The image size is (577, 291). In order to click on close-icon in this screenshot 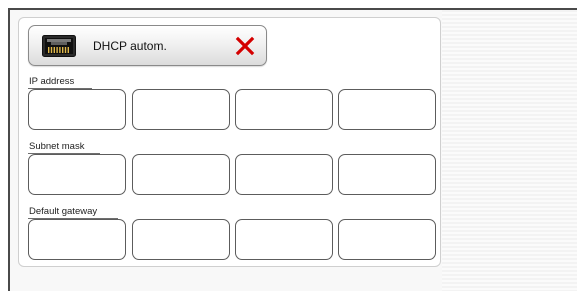, I will do `click(245, 46)`.